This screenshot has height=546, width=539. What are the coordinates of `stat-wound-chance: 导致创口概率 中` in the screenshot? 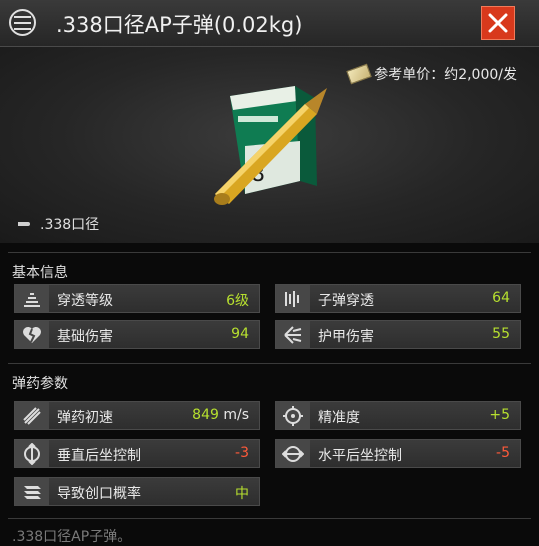 It's located at (137, 491).